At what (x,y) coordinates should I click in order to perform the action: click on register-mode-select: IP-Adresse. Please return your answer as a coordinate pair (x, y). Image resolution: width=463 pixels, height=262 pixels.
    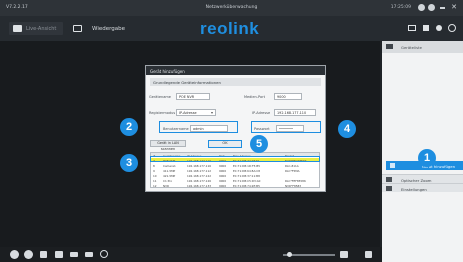
    Looking at the image, I should click on (196, 112).